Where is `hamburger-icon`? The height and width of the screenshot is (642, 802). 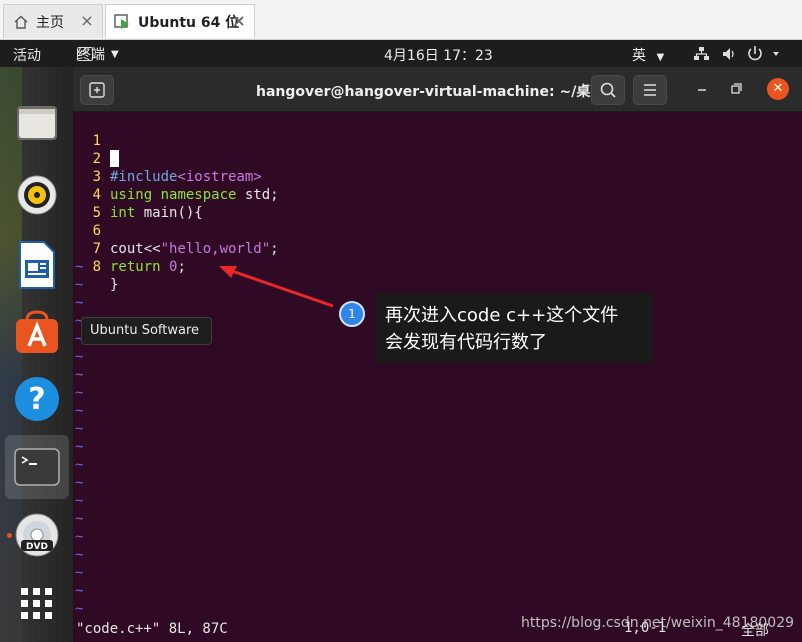
hamburger-icon is located at coordinates (650, 90).